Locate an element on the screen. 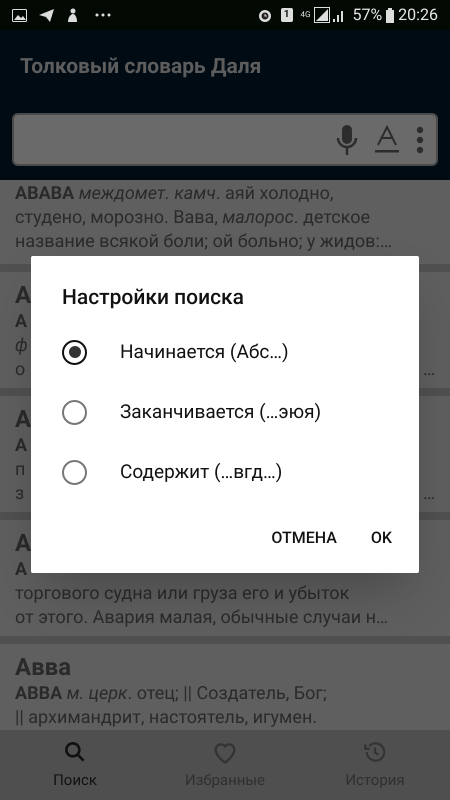  image-icon is located at coordinates (19, 15).